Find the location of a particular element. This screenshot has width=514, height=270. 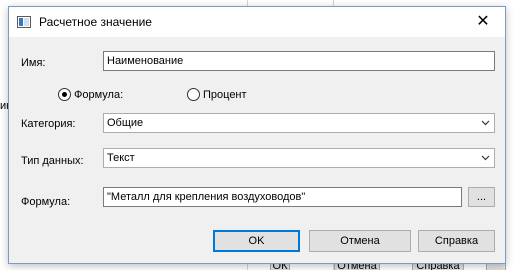

radio-percent: Процент is located at coordinates (217, 94).